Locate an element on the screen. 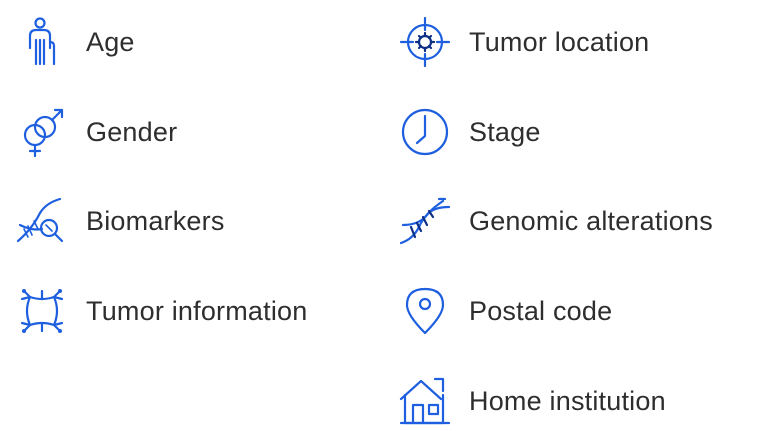  criteria-item-age: Age is located at coordinates (74, 42).